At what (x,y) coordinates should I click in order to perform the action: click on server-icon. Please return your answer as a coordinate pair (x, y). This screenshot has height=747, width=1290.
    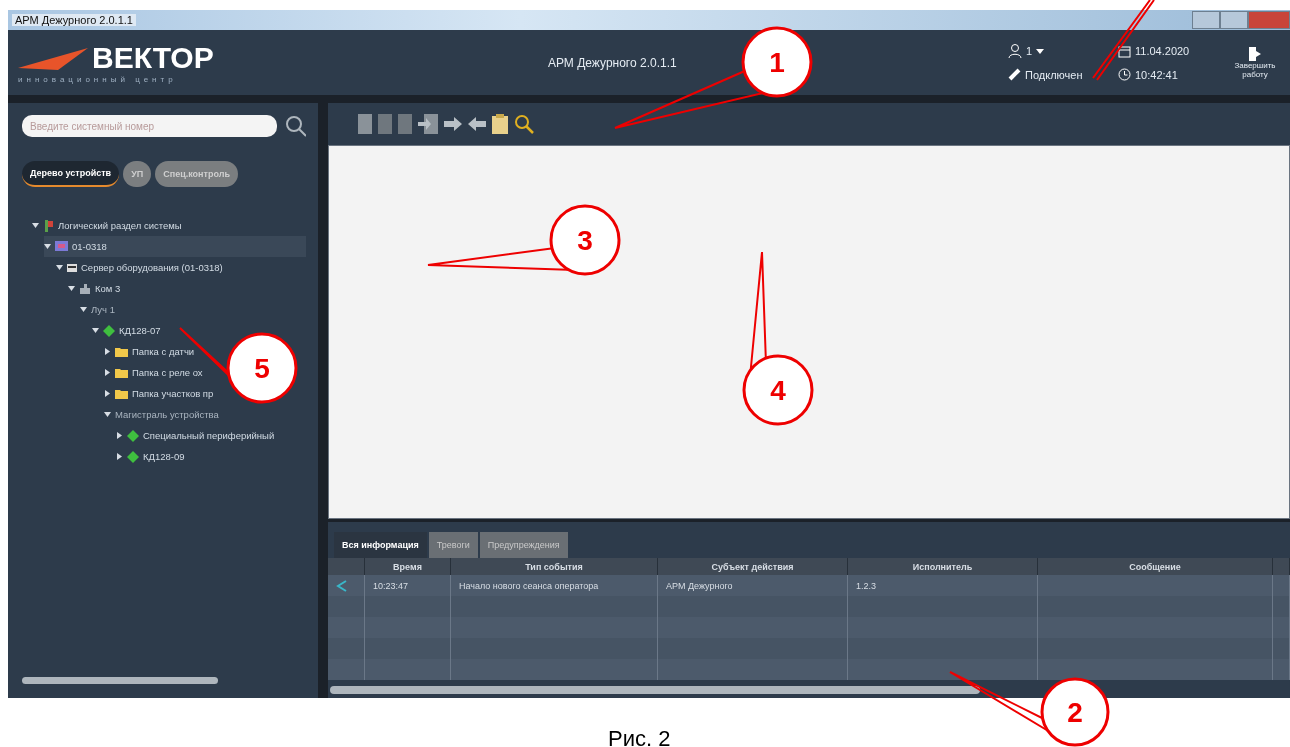
    Looking at the image, I should click on (72, 267).